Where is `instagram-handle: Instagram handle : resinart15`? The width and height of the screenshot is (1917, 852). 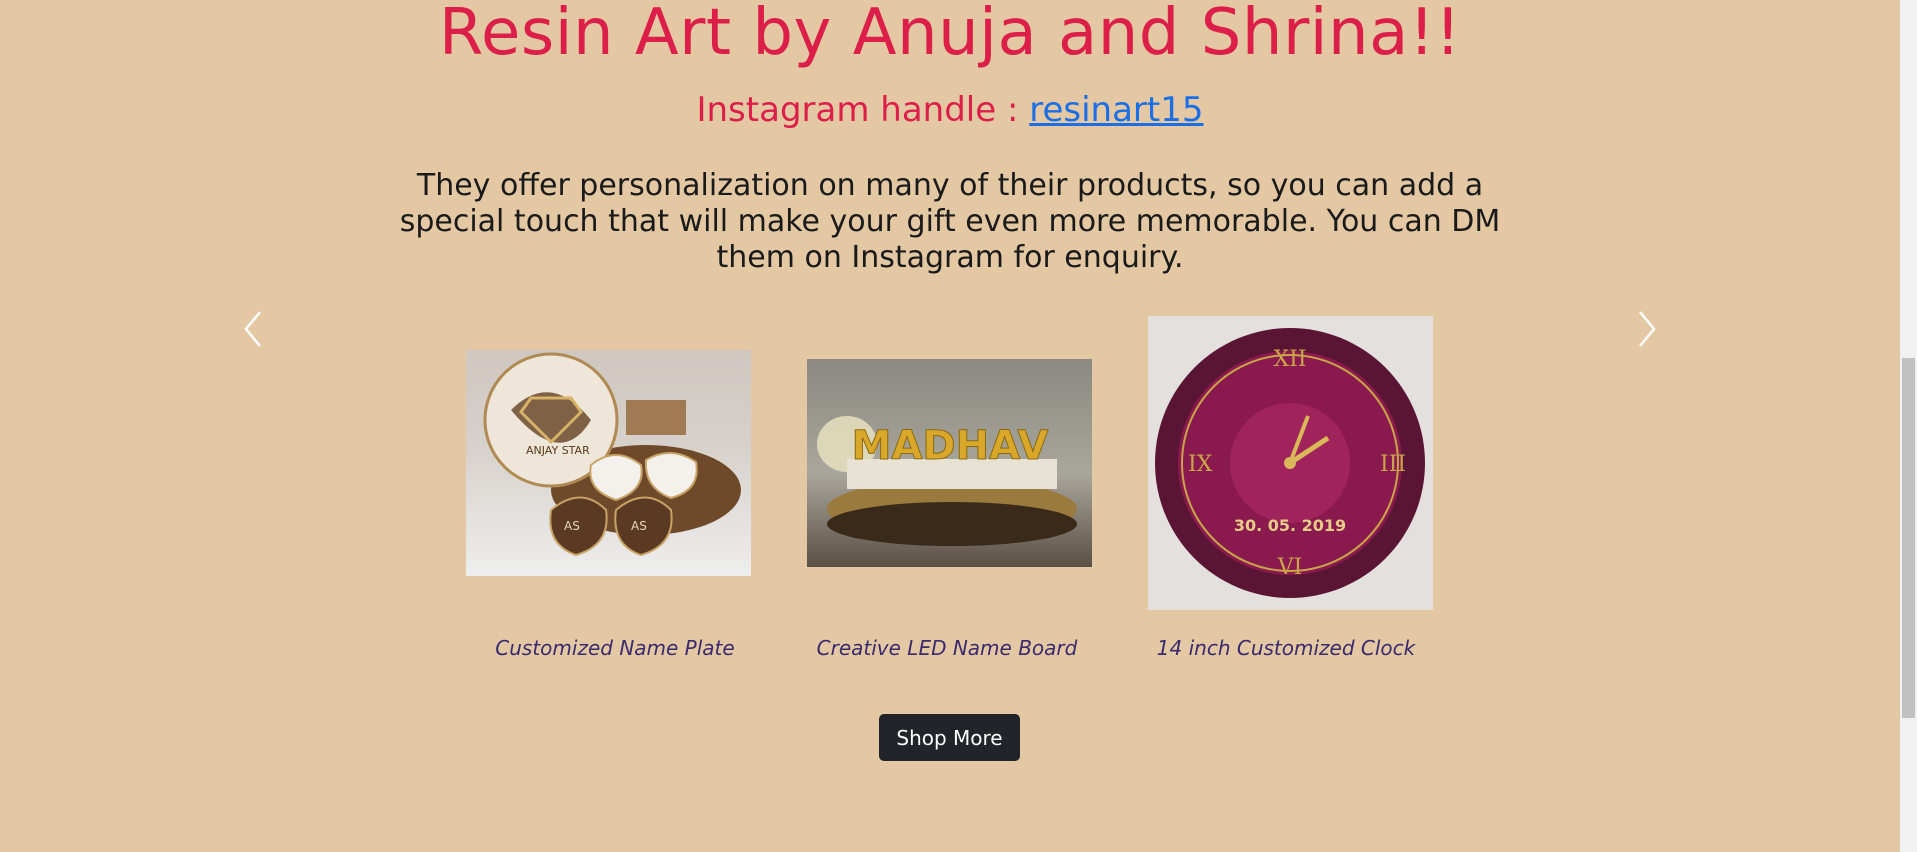 instagram-handle: Instagram handle : resinart15 is located at coordinates (950, 110).